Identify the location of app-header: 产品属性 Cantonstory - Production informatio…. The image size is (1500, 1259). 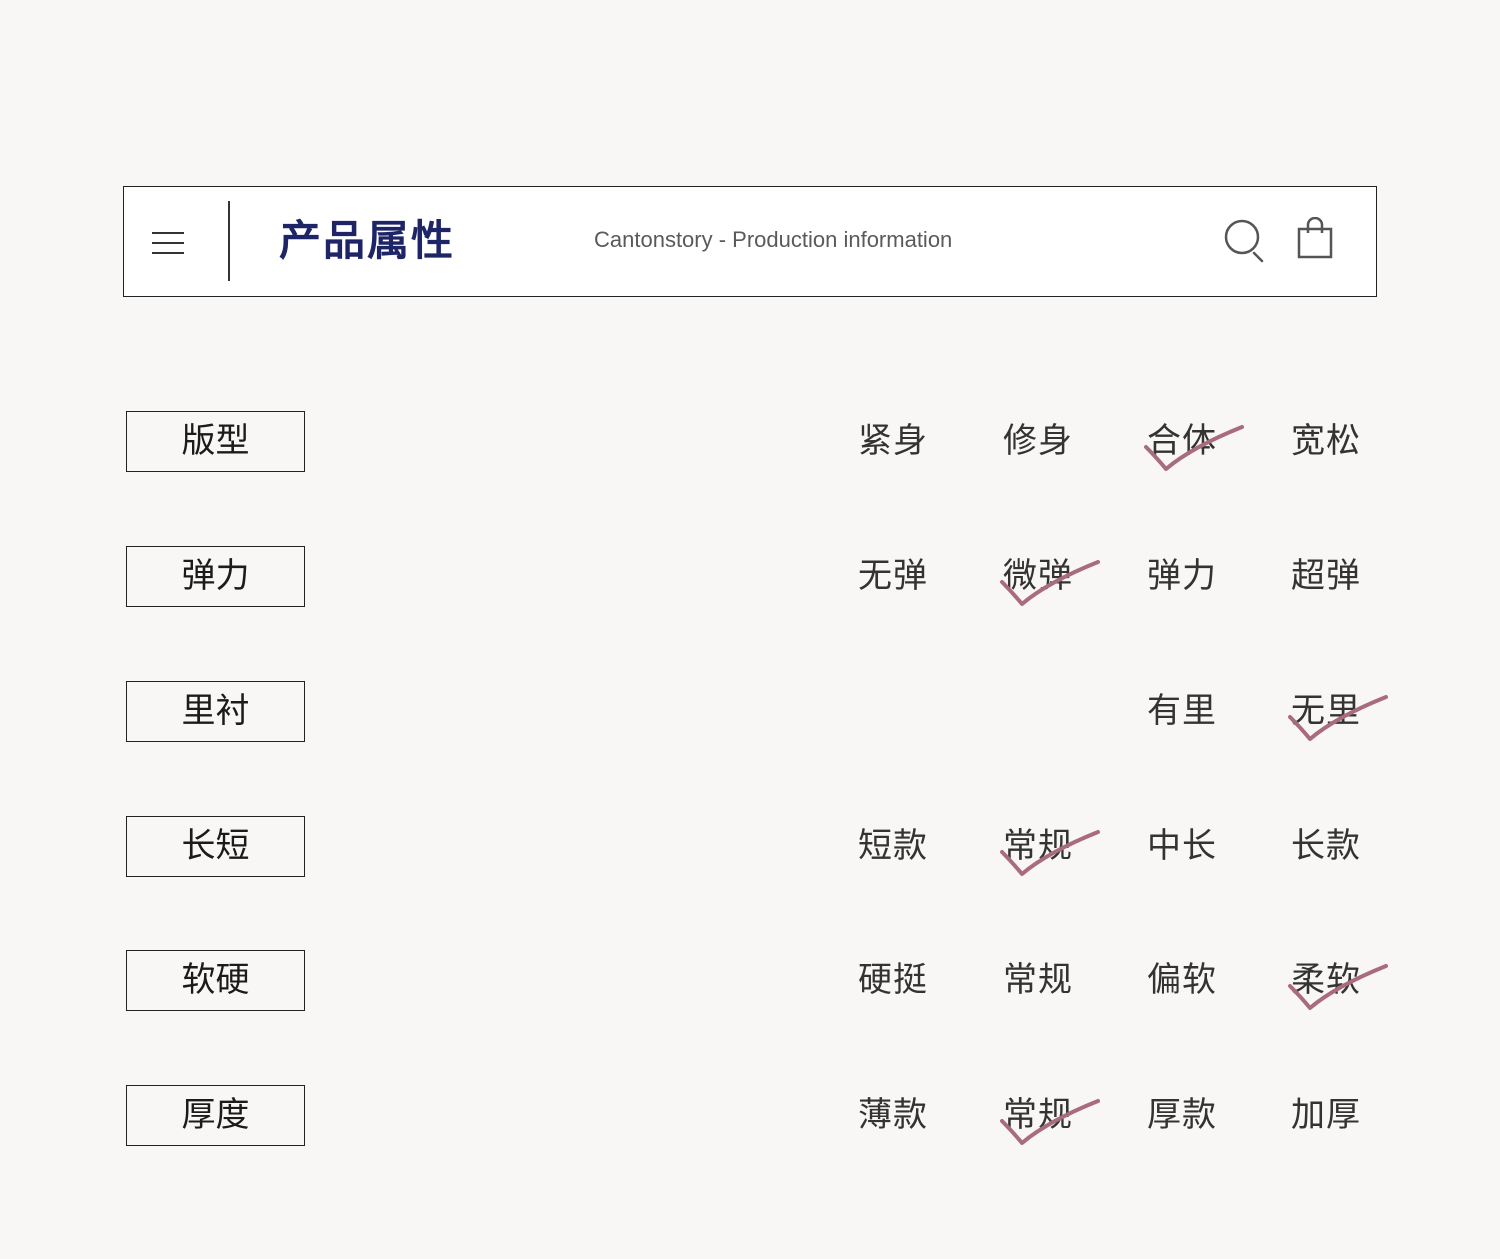
(750, 241).